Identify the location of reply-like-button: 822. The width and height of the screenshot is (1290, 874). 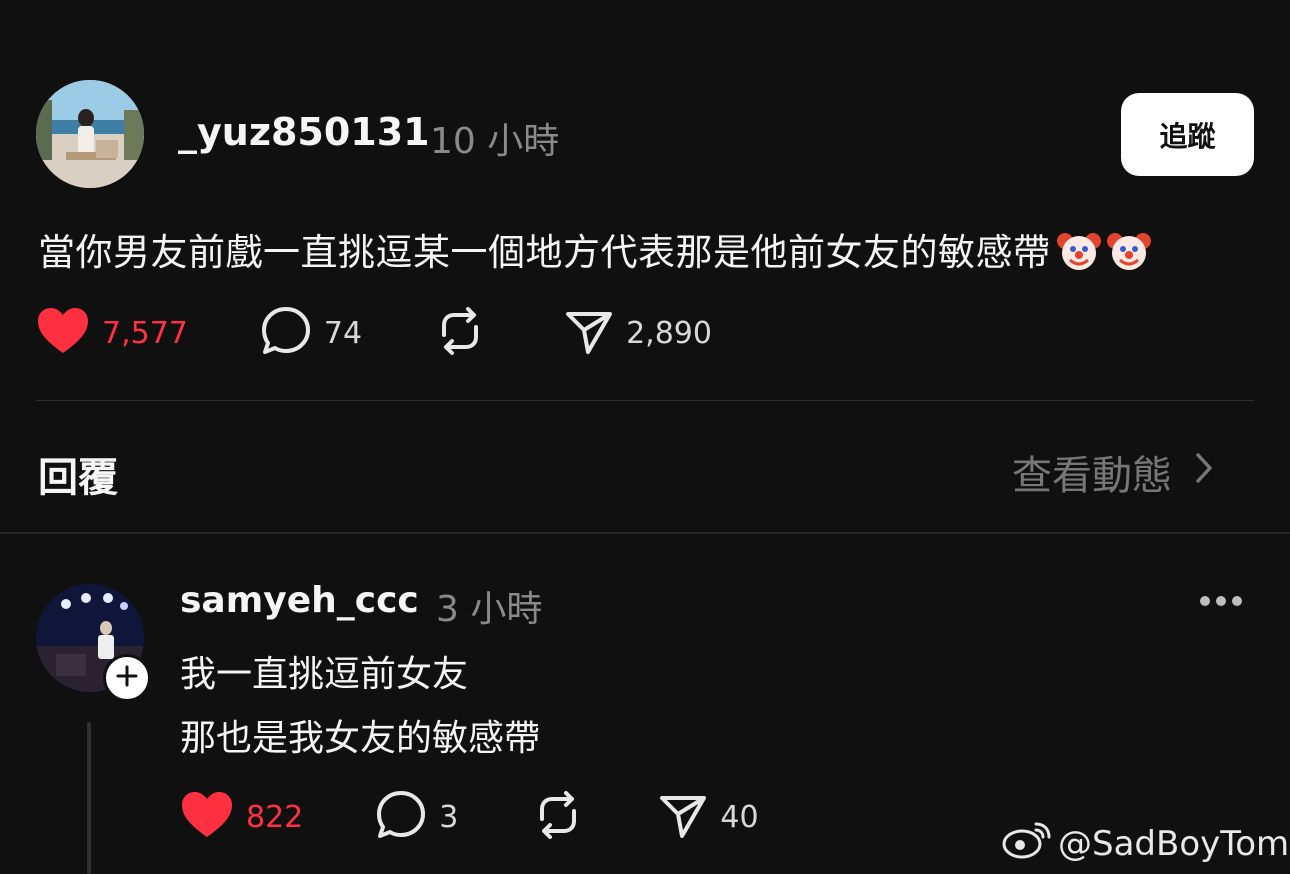
(241, 817).